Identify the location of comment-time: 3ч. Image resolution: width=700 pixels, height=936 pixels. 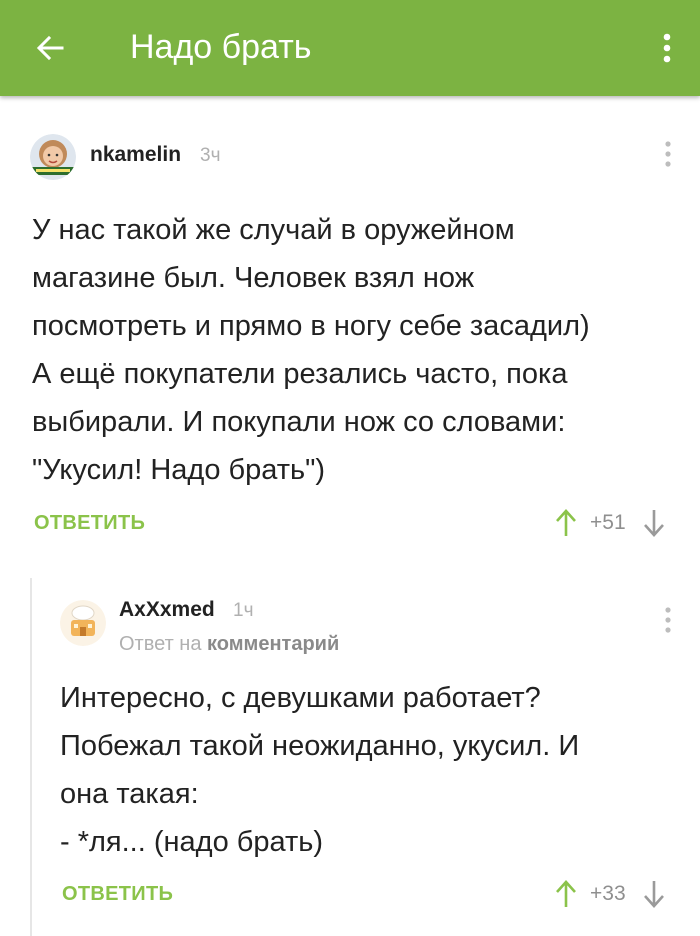
(210, 155).